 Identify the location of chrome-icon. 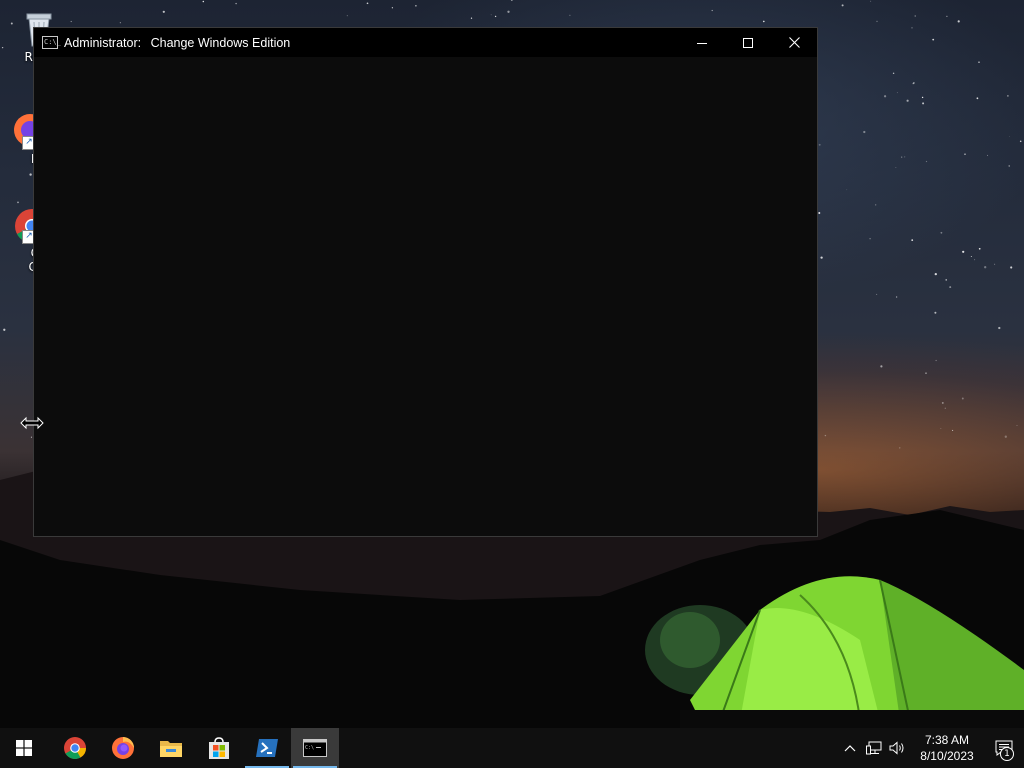
(75, 748).